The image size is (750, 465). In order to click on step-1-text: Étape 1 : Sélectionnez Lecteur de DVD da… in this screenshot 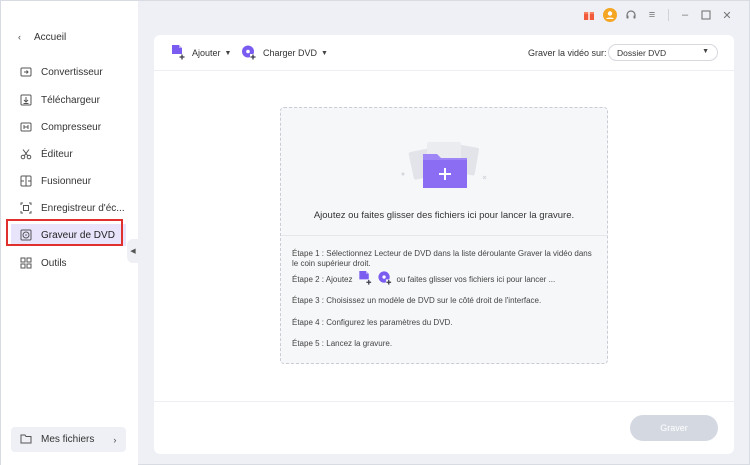, I will do `click(442, 258)`.